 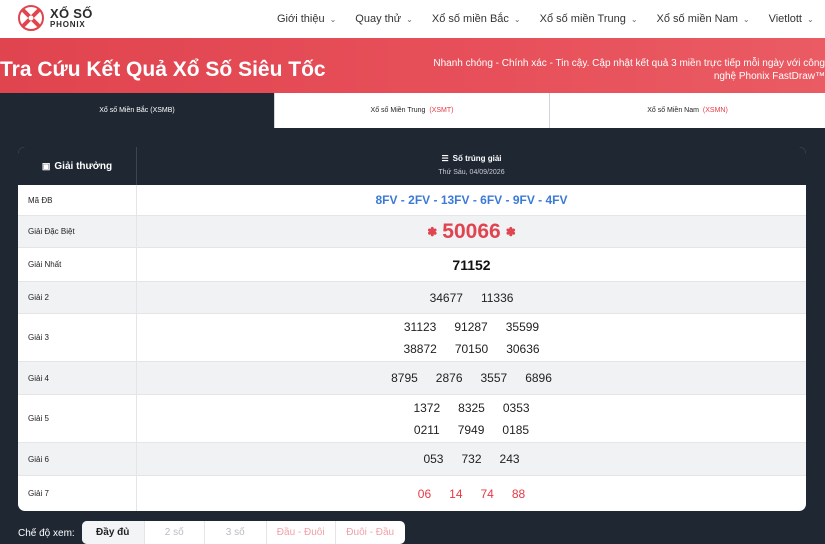 I want to click on nav-item-label: Xổ số miền Nam, so click(x=697, y=19).